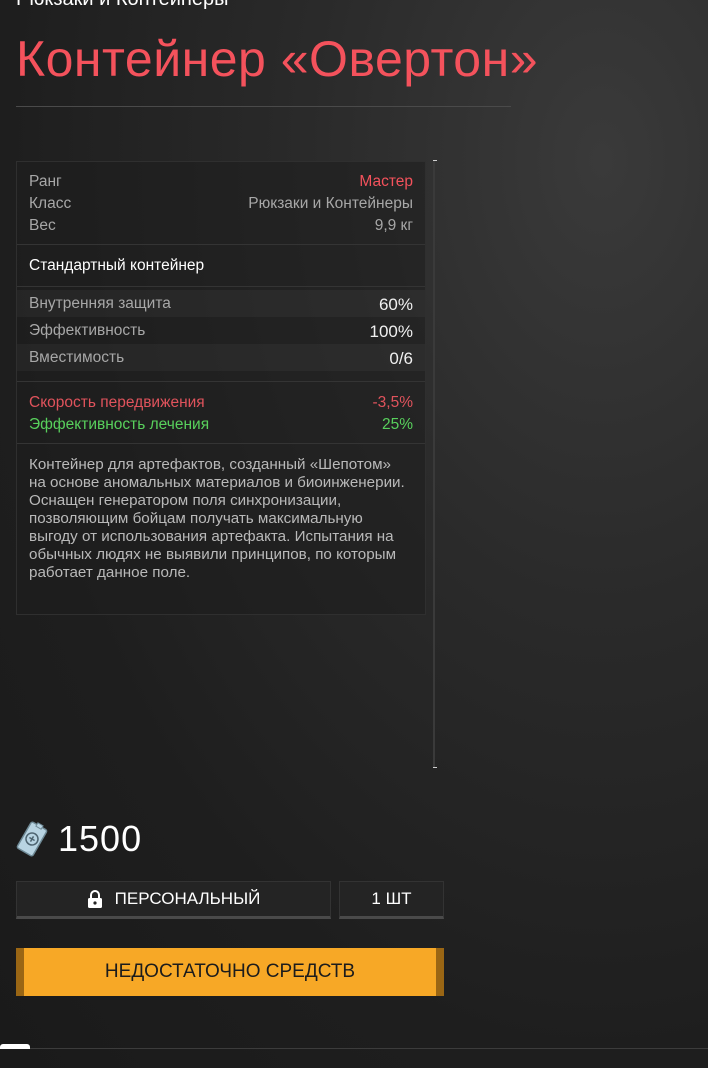 This screenshot has height=1068, width=708. I want to click on title-divider, so click(263, 106).